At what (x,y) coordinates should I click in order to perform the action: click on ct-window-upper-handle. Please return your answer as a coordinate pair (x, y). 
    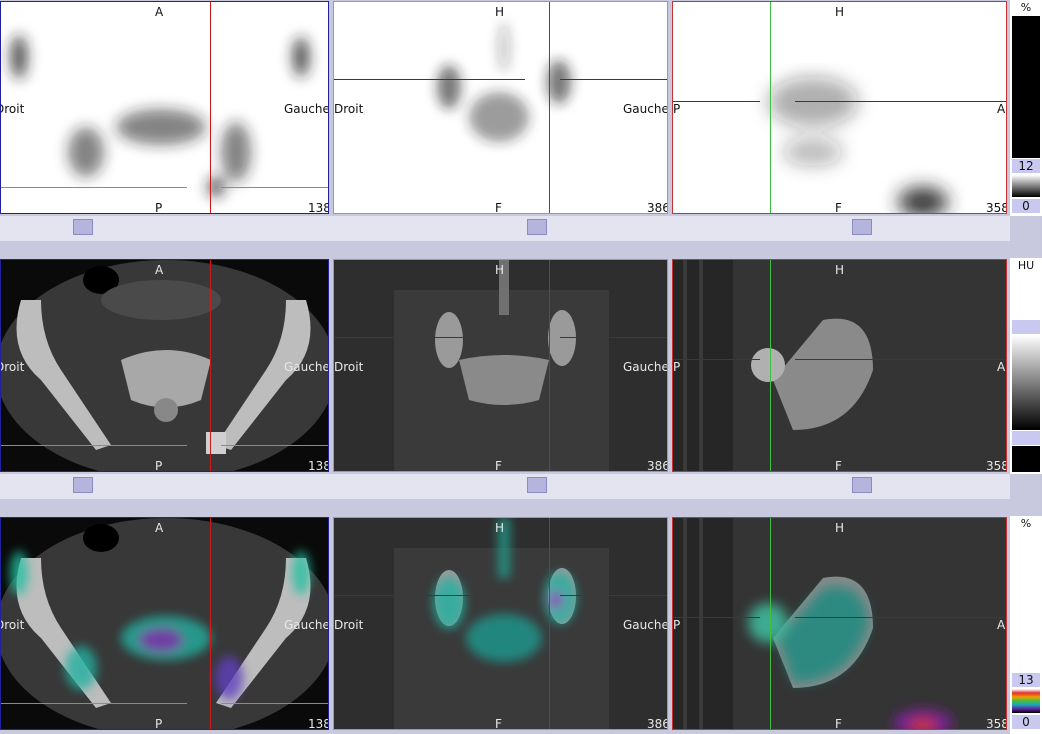
    Looking at the image, I should click on (1026, 327).